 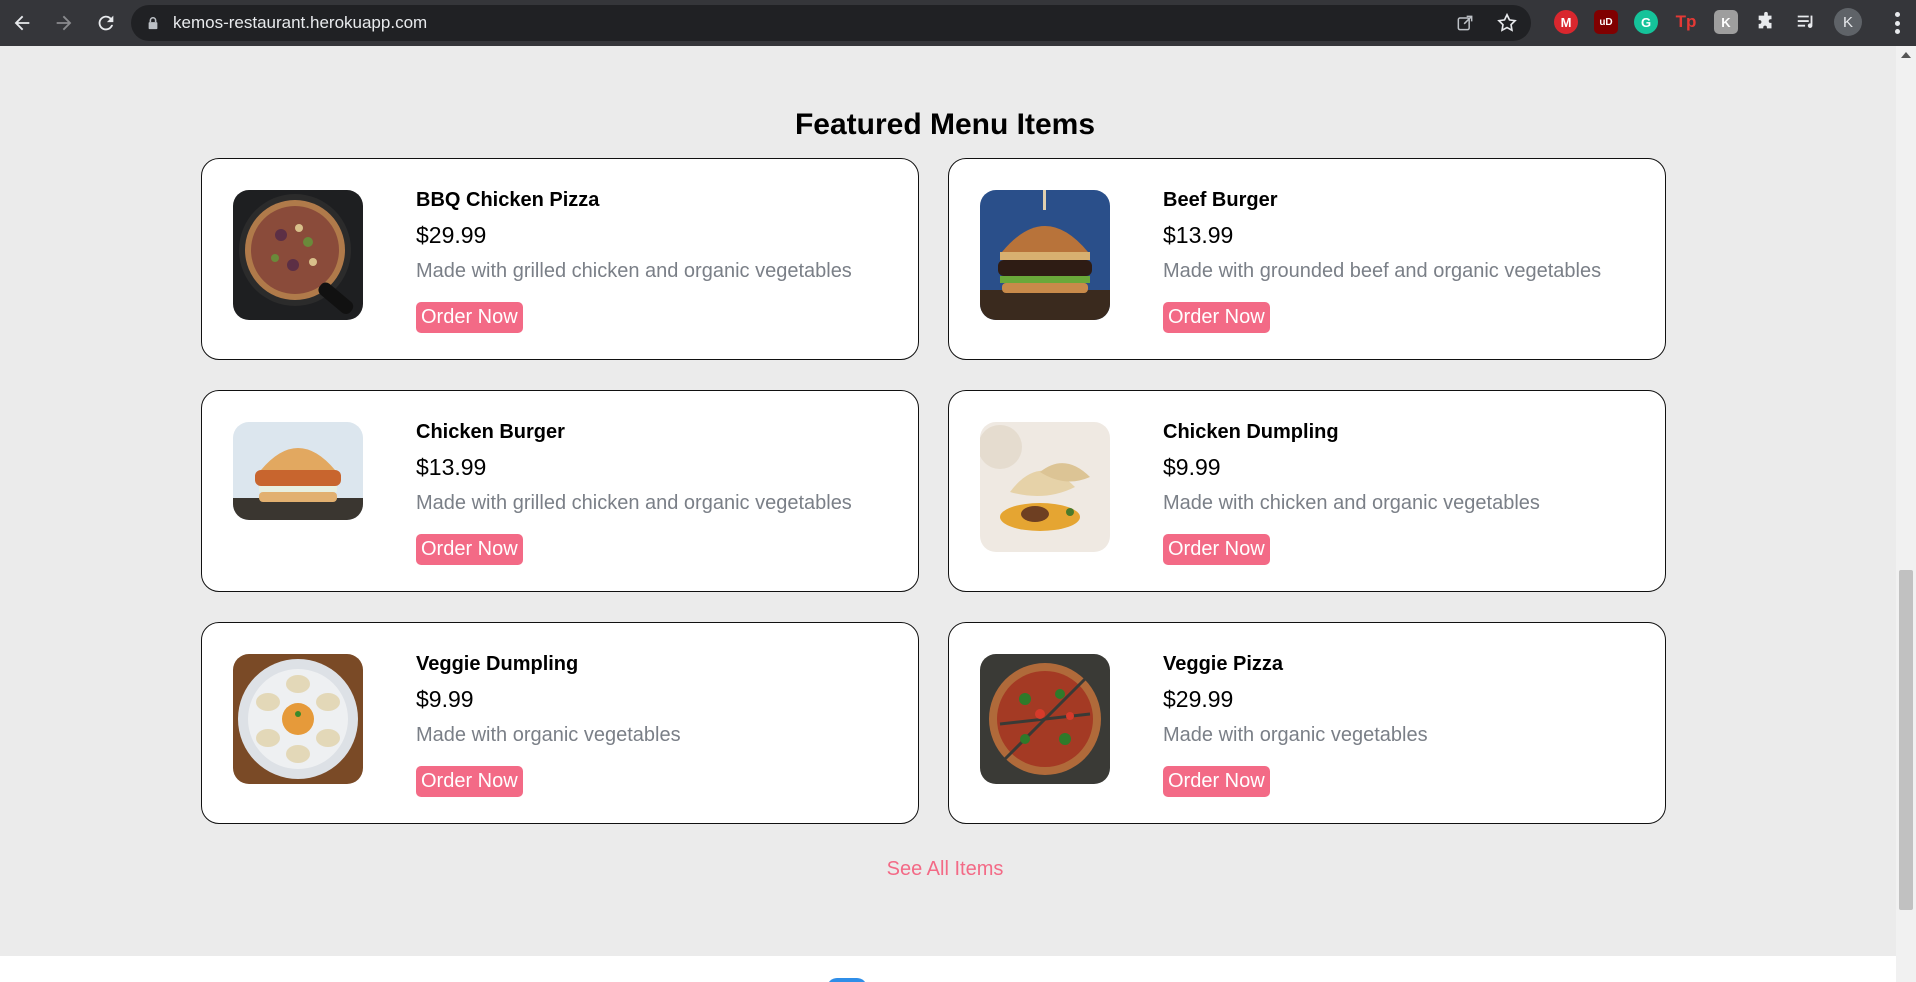 I want to click on item-name: Chicken Burger, so click(x=490, y=432).